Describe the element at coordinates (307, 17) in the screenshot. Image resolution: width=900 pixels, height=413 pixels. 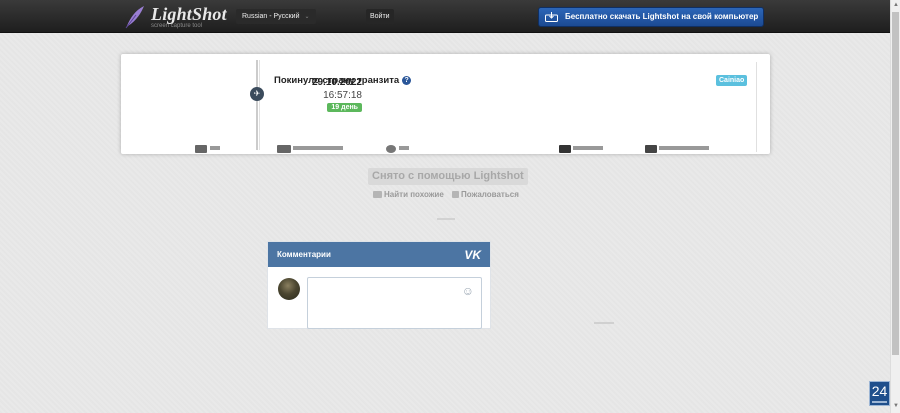
I see `chevron-down-icon: ⌄` at that location.